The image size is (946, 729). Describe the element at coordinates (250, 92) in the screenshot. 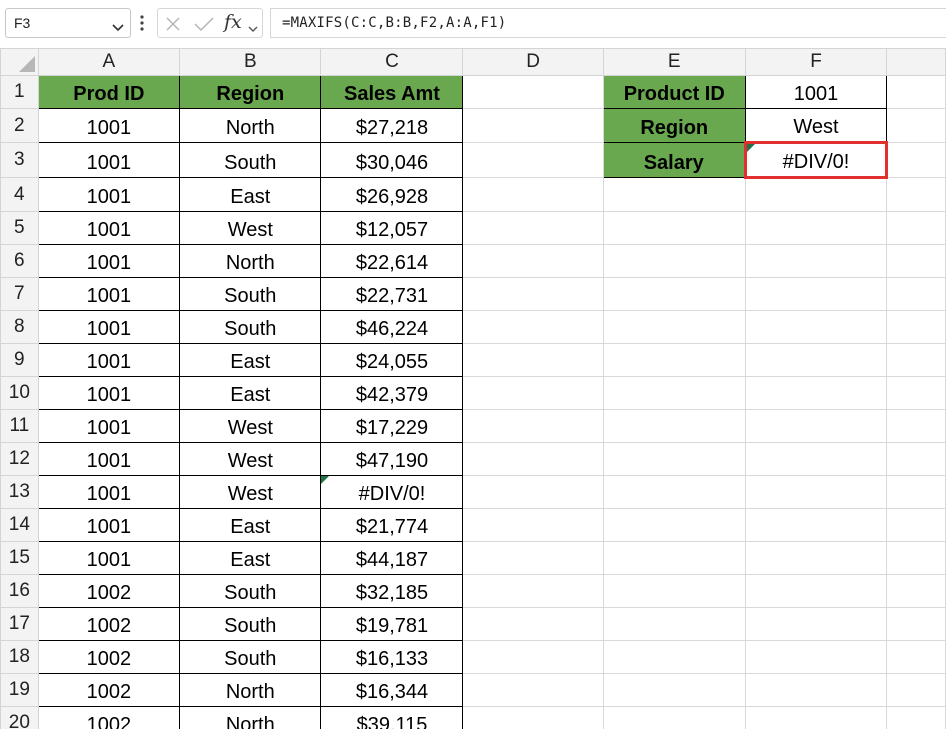

I see `header-cell: Region` at that location.